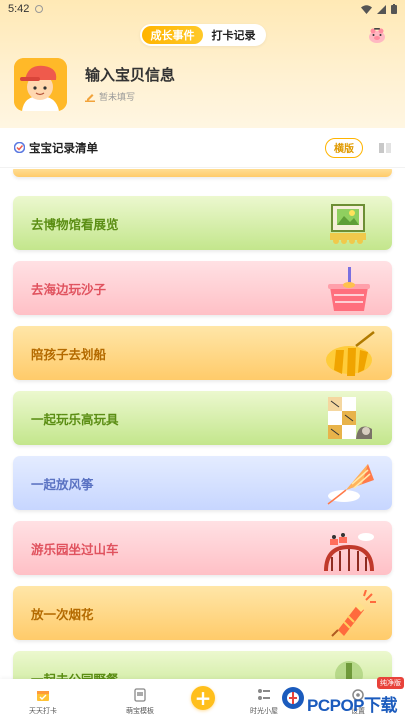 The width and height of the screenshot is (405, 720). Describe the element at coordinates (202, 9) in the screenshot. I see `status-bar: 5:42` at that location.